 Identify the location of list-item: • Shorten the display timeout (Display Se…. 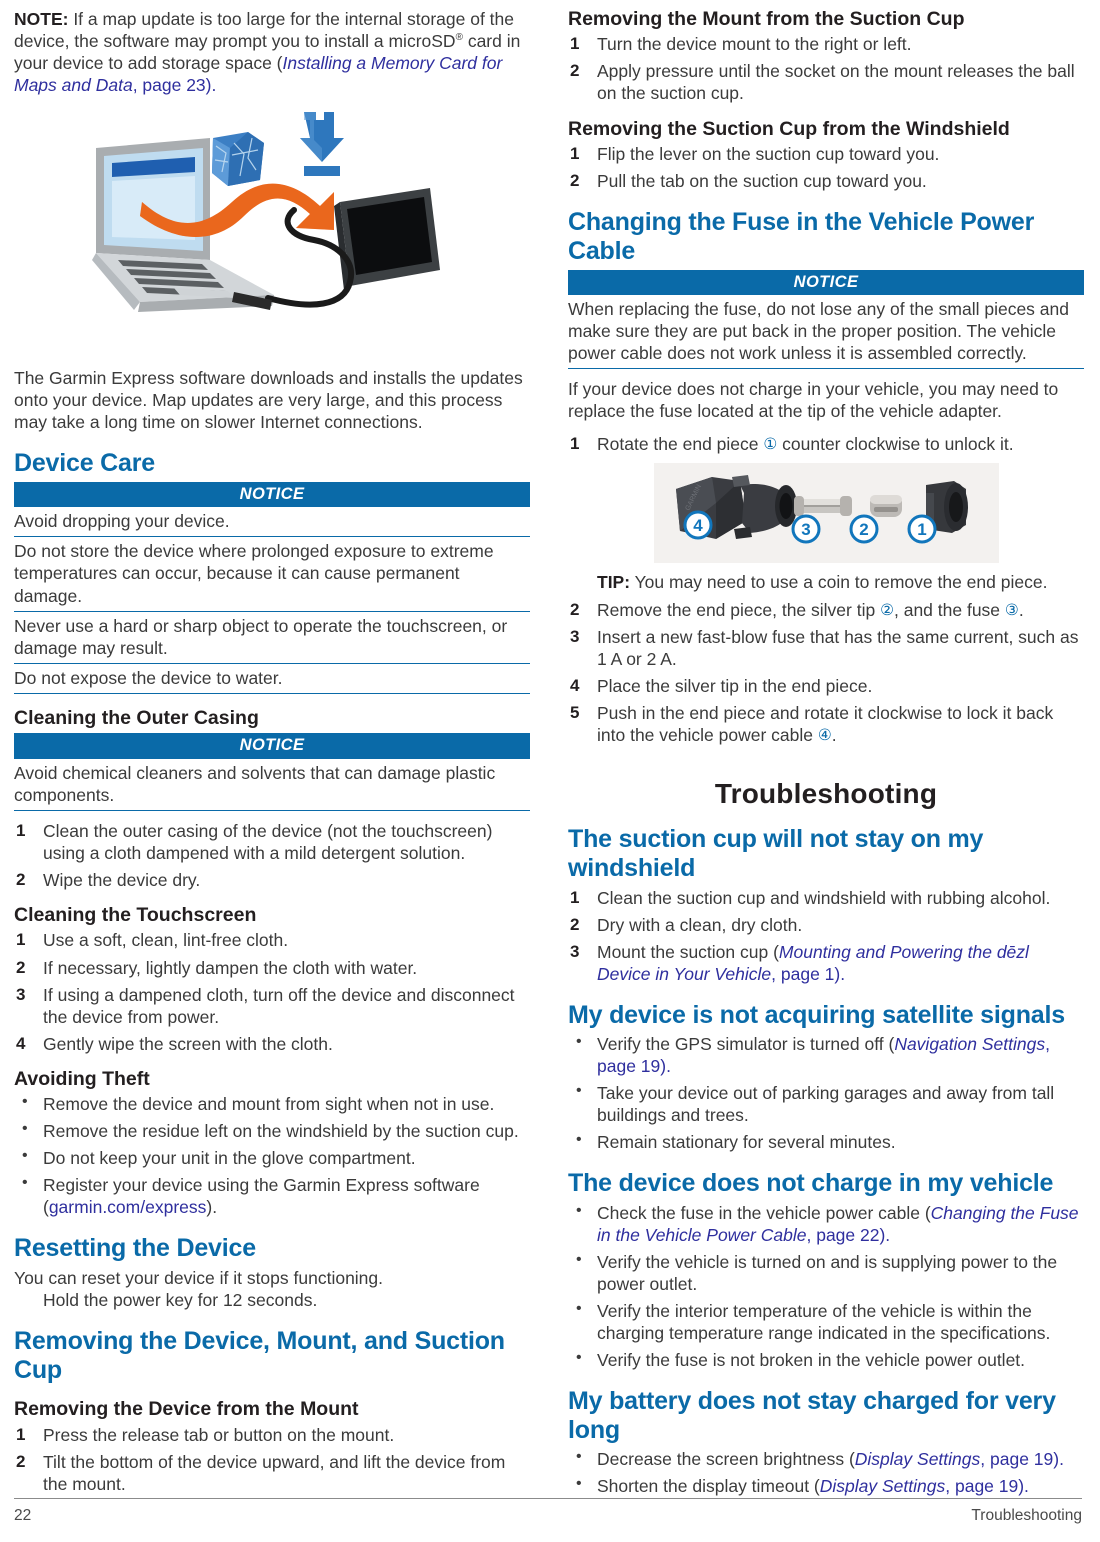
(826, 1486).